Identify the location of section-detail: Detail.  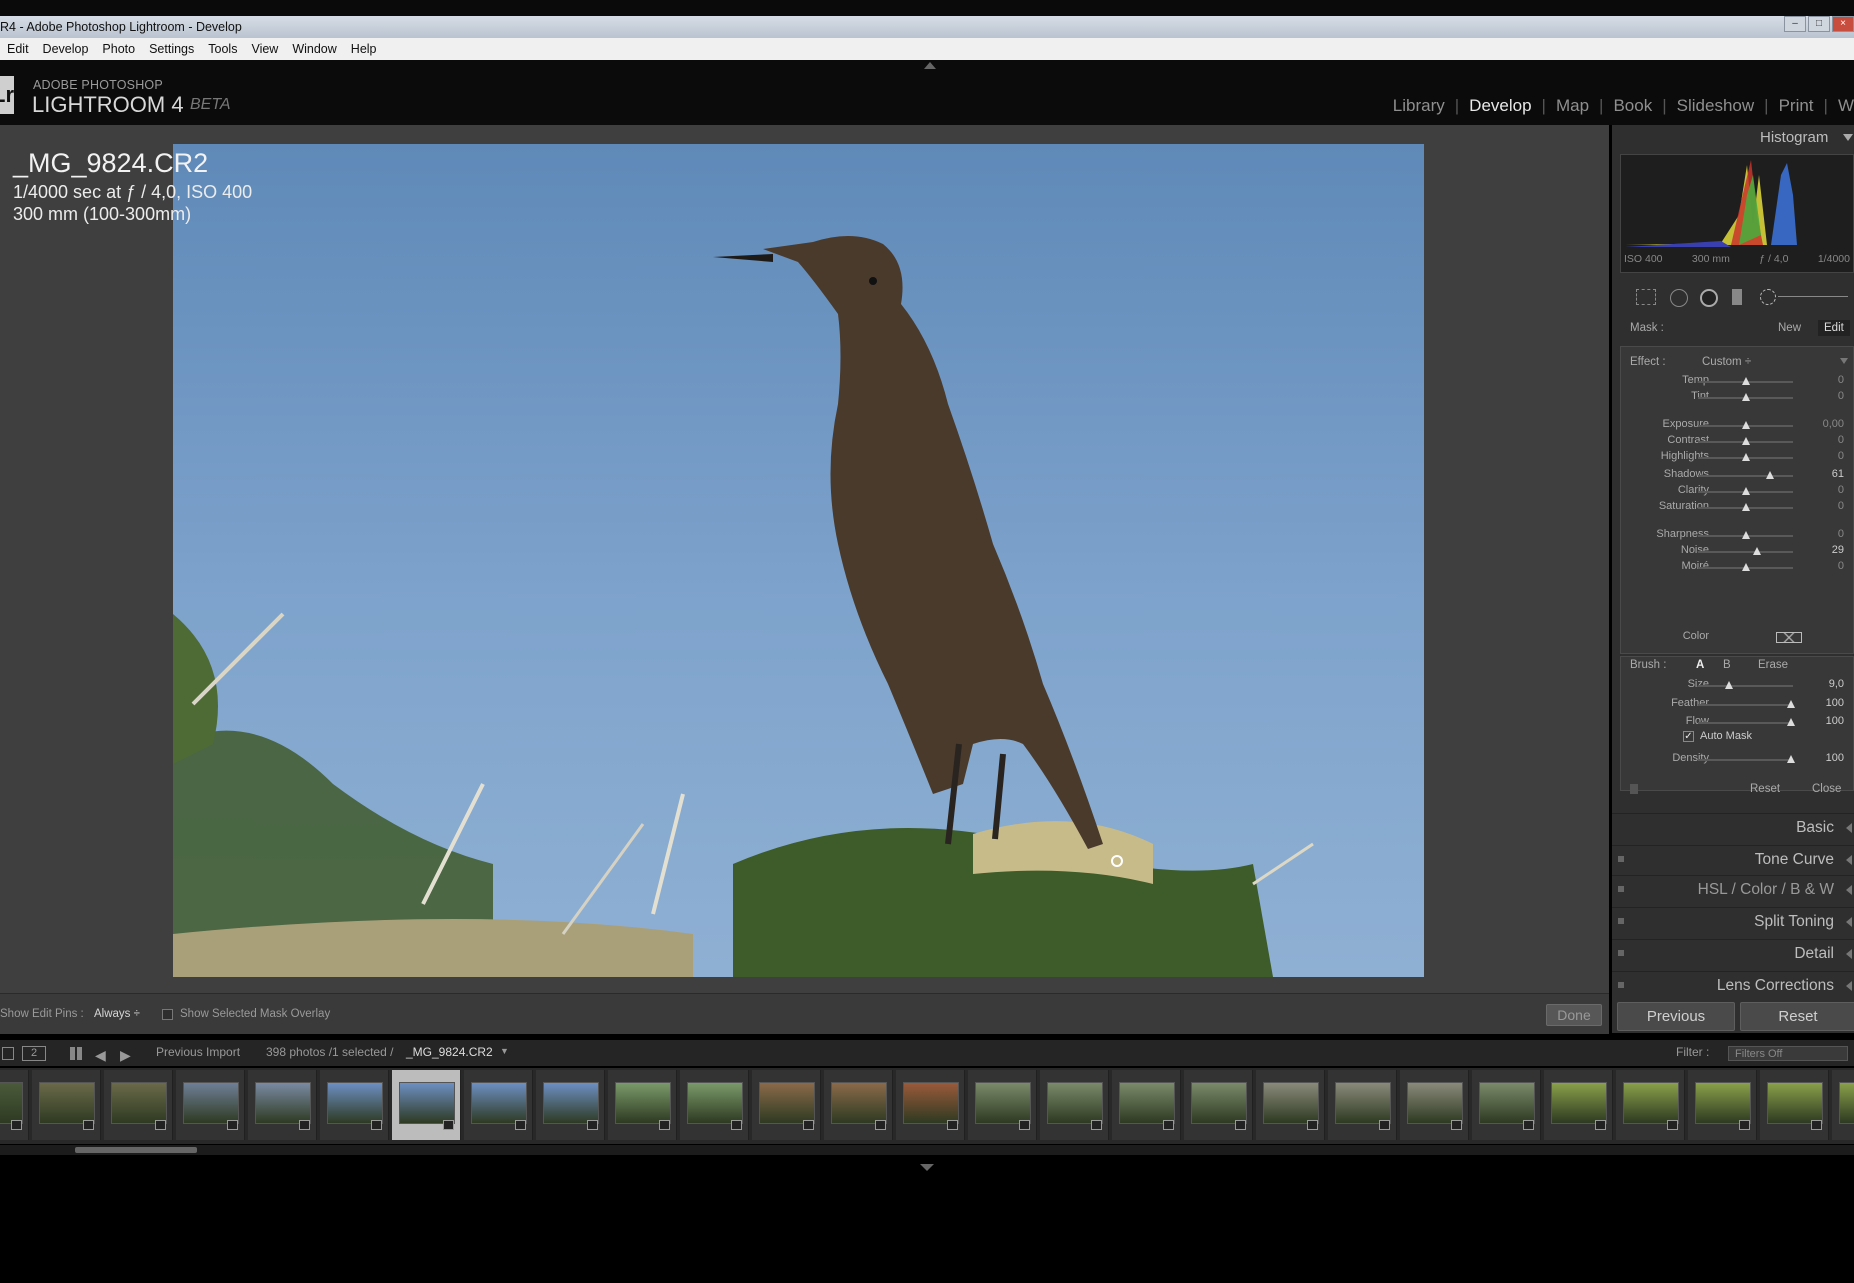
(1733, 953).